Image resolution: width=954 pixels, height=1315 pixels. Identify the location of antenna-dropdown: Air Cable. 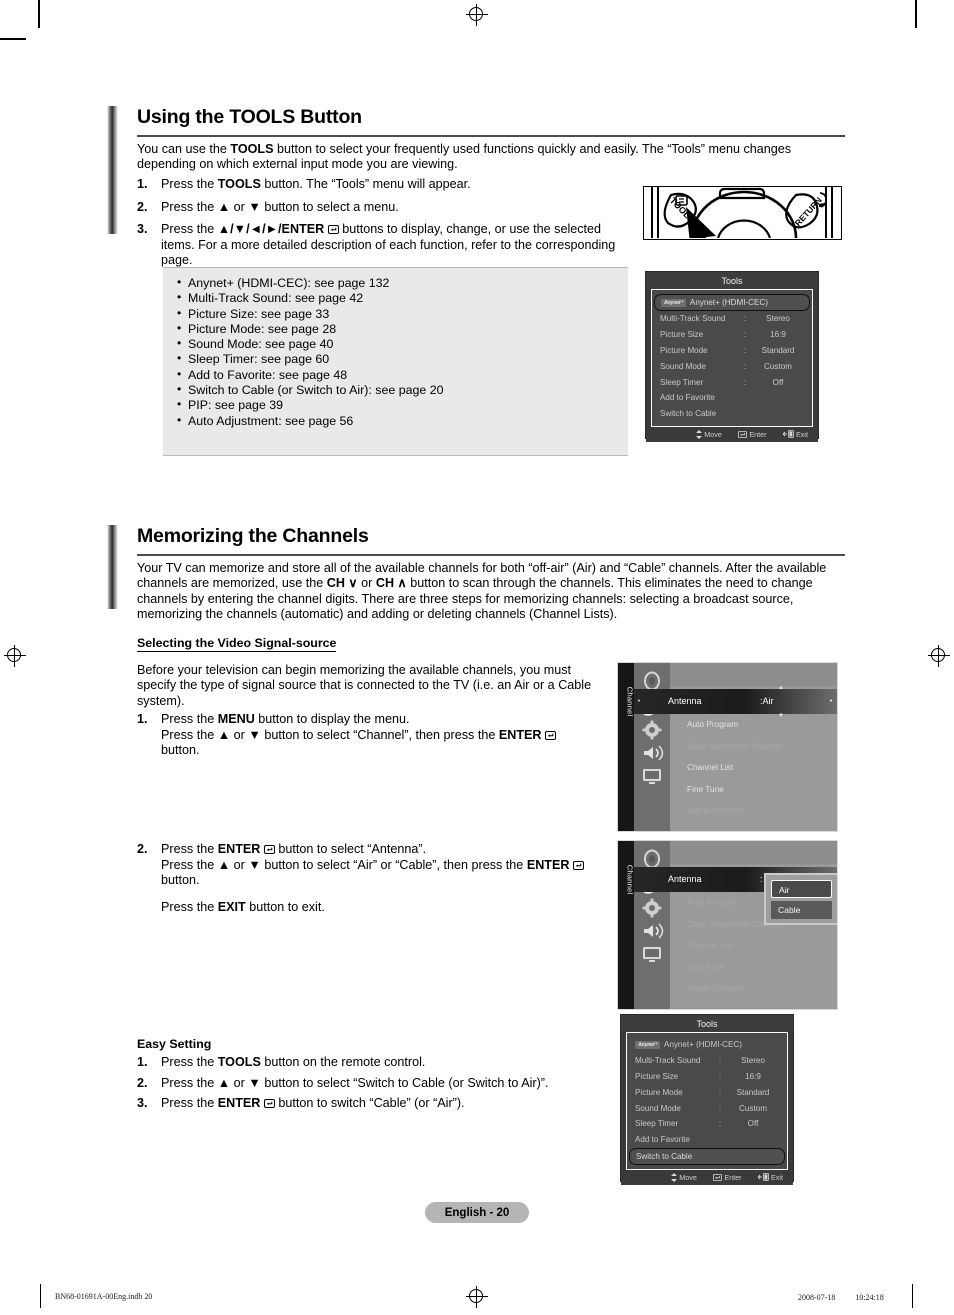
(800, 899).